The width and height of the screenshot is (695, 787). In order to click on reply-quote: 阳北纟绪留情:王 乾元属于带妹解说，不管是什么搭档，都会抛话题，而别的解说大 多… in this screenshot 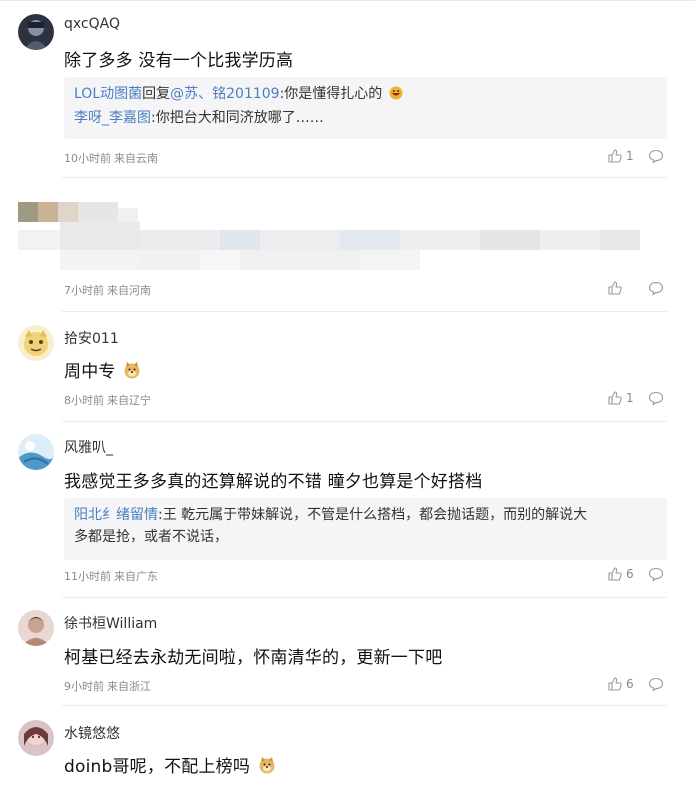, I will do `click(365, 529)`.